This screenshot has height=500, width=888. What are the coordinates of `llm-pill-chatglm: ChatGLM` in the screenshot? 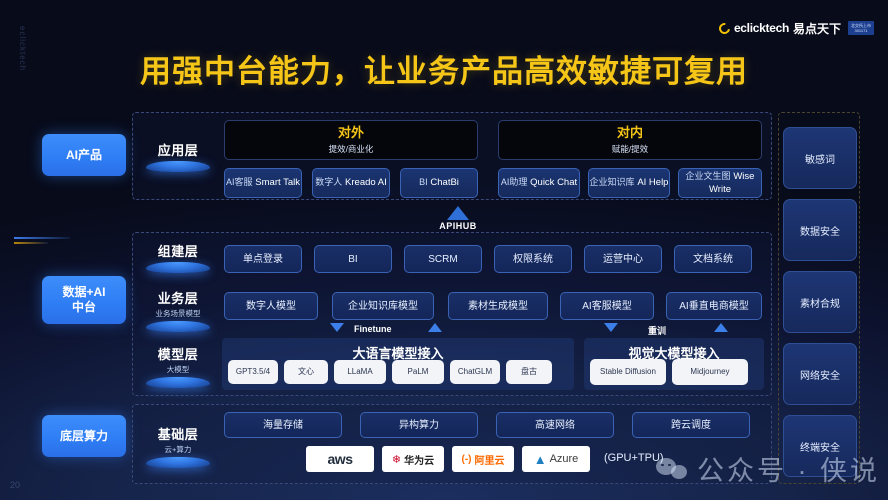 It's located at (475, 372).